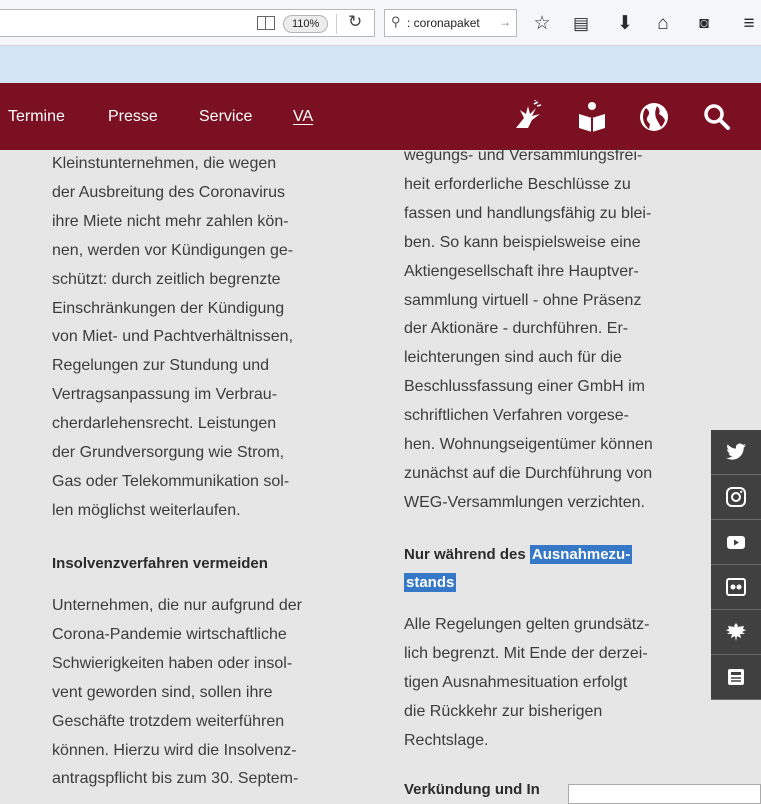  I want to click on left-heading: Insolvenzverfahren vermeiden, so click(160, 563).